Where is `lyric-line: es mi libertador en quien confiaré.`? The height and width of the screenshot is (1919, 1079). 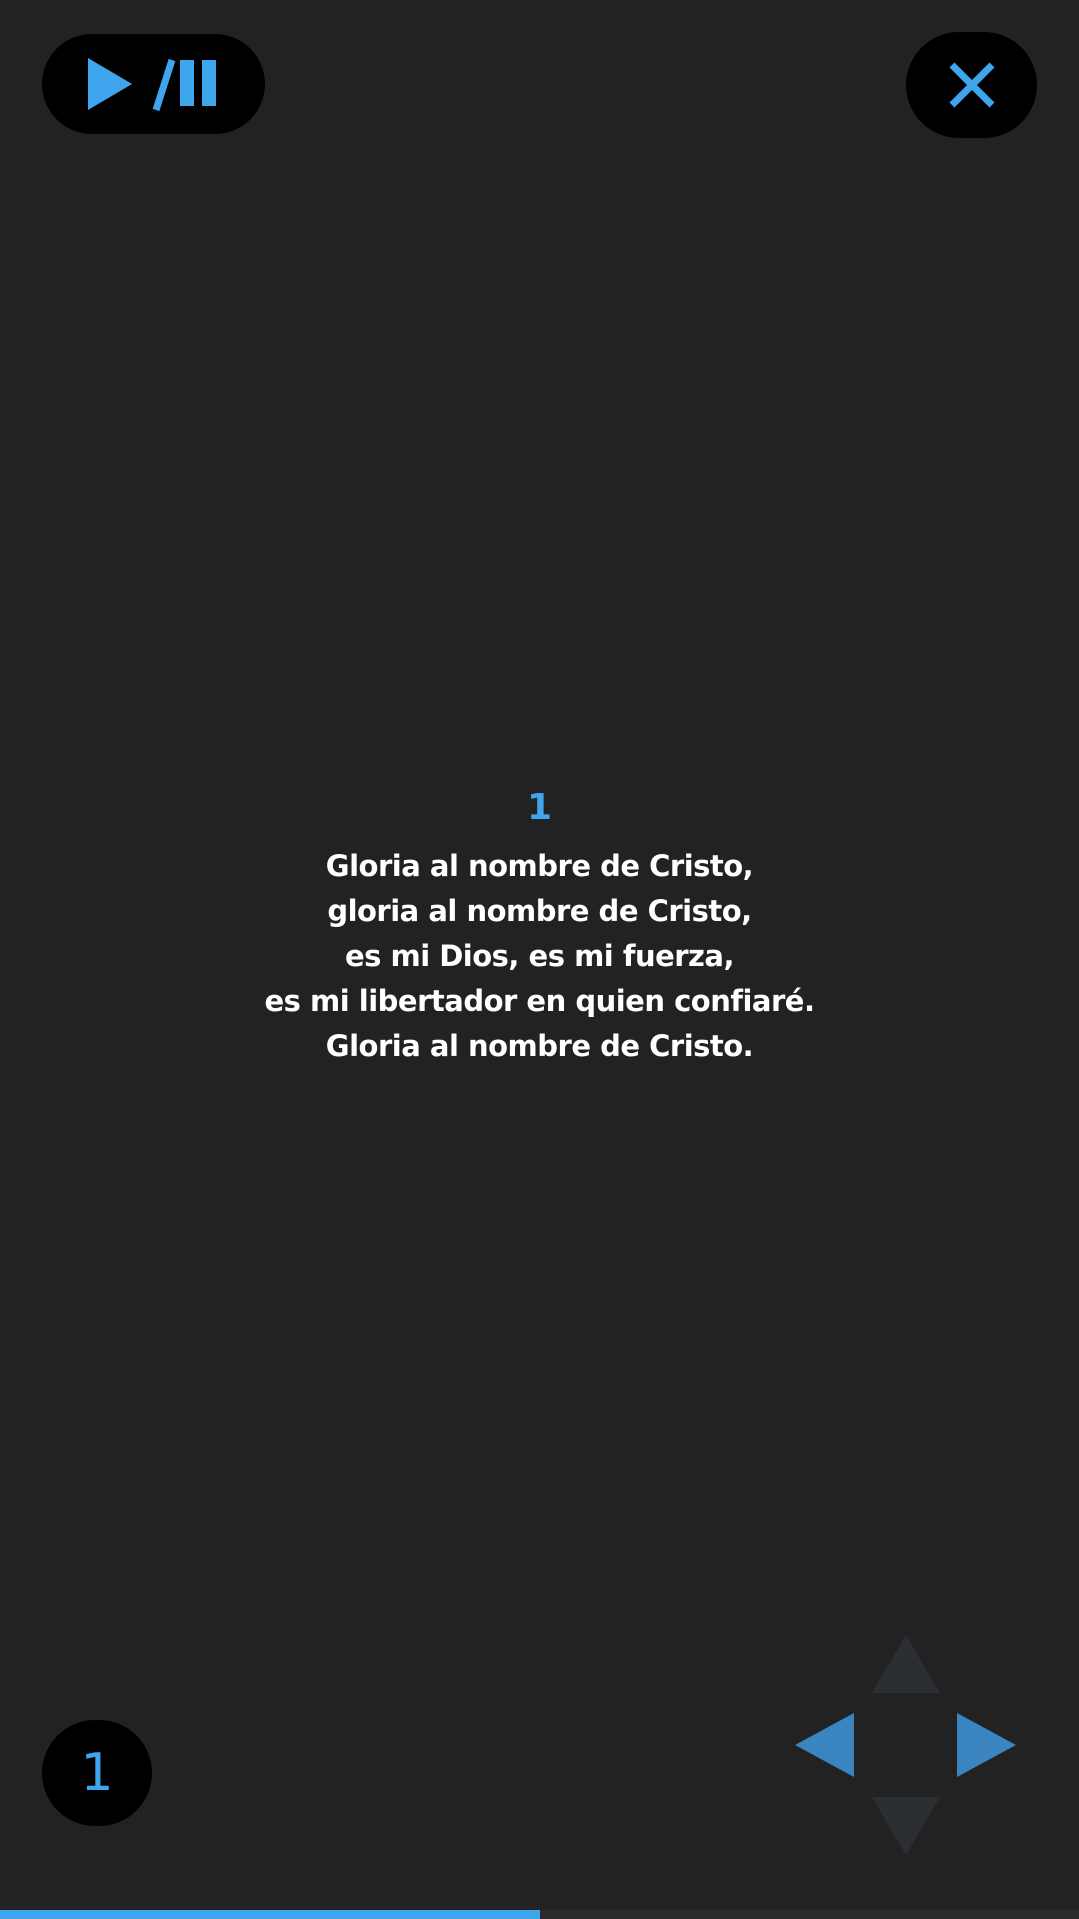 lyric-line: es mi libertador en quien confiaré. is located at coordinates (539, 1001).